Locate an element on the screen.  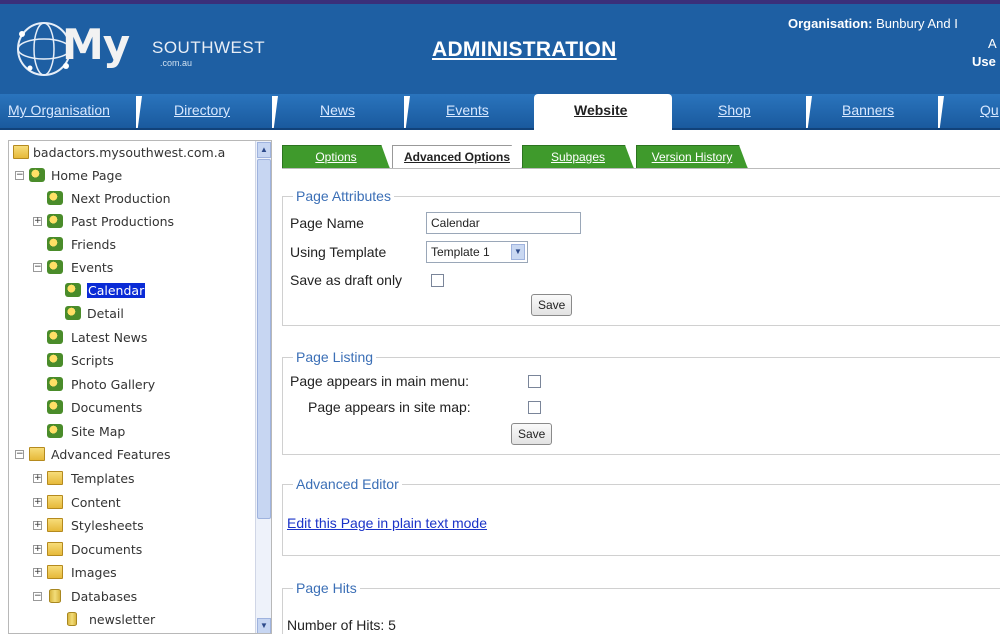
tab-underline is located at coordinates (641, 168).